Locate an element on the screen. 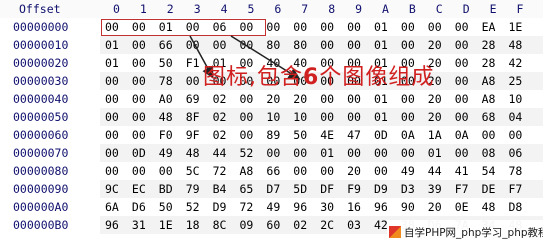 This screenshot has width=543, height=247. hex-byte: 41 is located at coordinates (462, 171).